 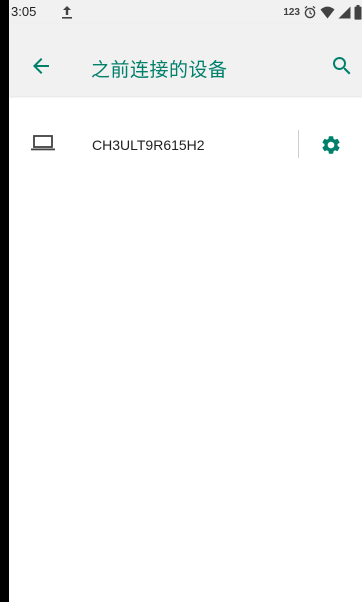 I want to click on gear-icon, so click(x=331, y=145).